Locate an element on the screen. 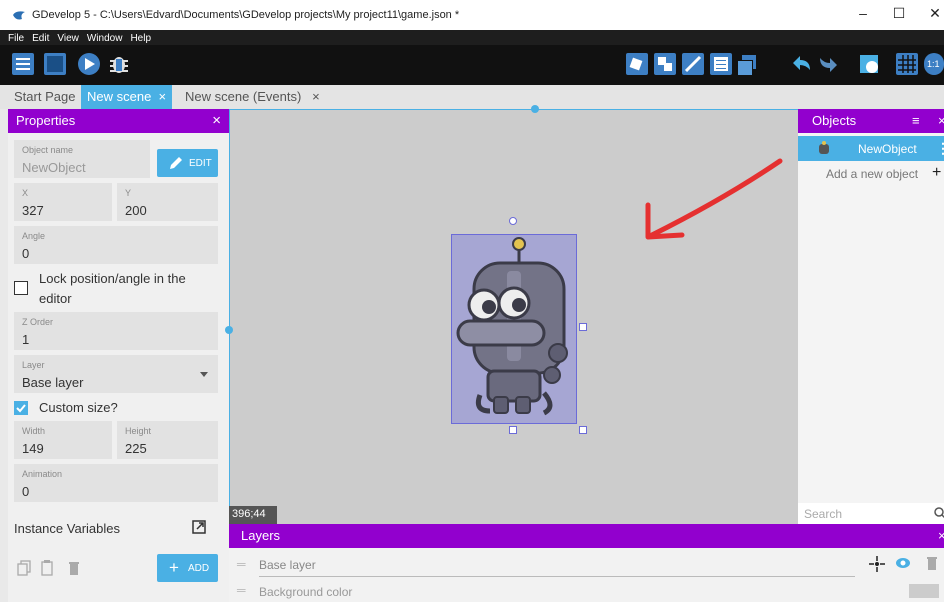 The height and width of the screenshot is (602, 944). menu-file: File is located at coordinates (16, 38).